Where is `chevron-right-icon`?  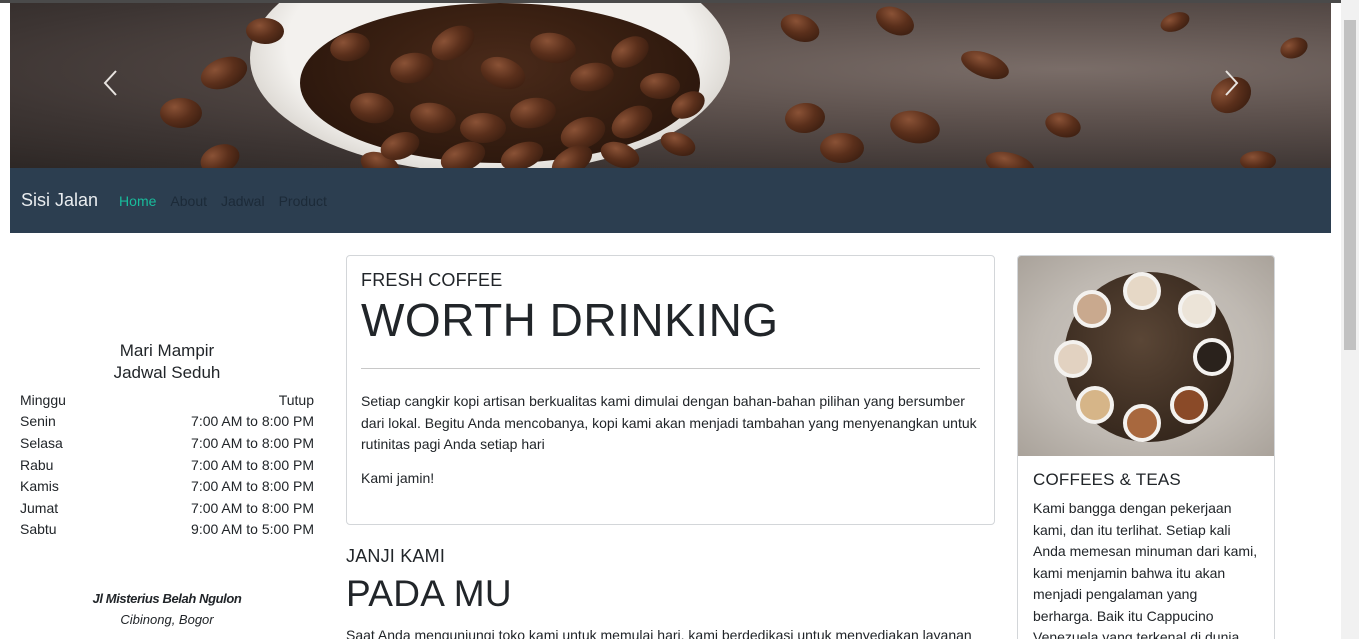
chevron-right-icon is located at coordinates (1232, 83).